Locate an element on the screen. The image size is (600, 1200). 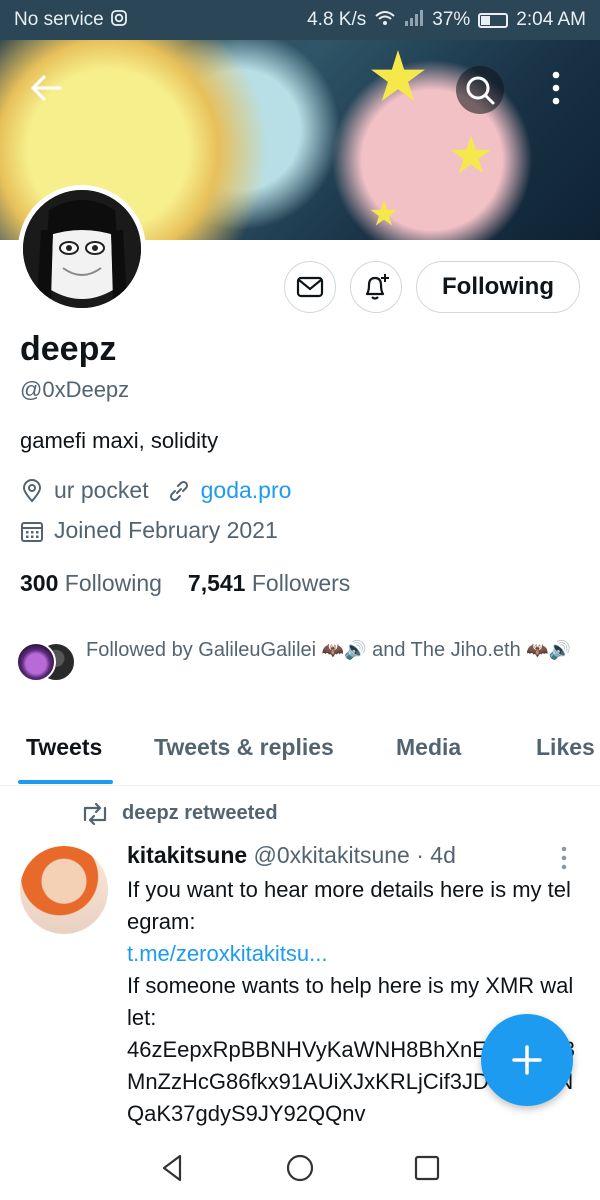
following-count: 300 is located at coordinates (39, 583).